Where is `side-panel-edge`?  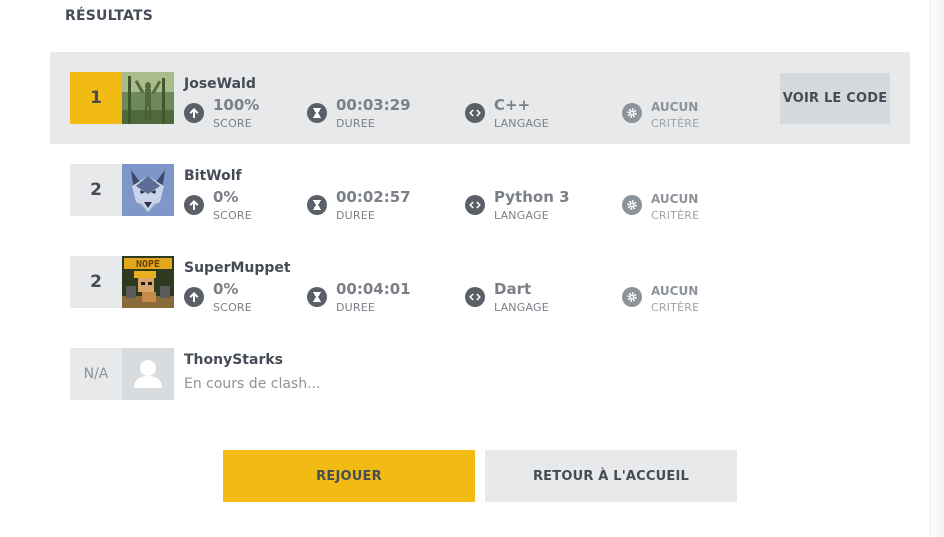 side-panel-edge is located at coordinates (937, 268).